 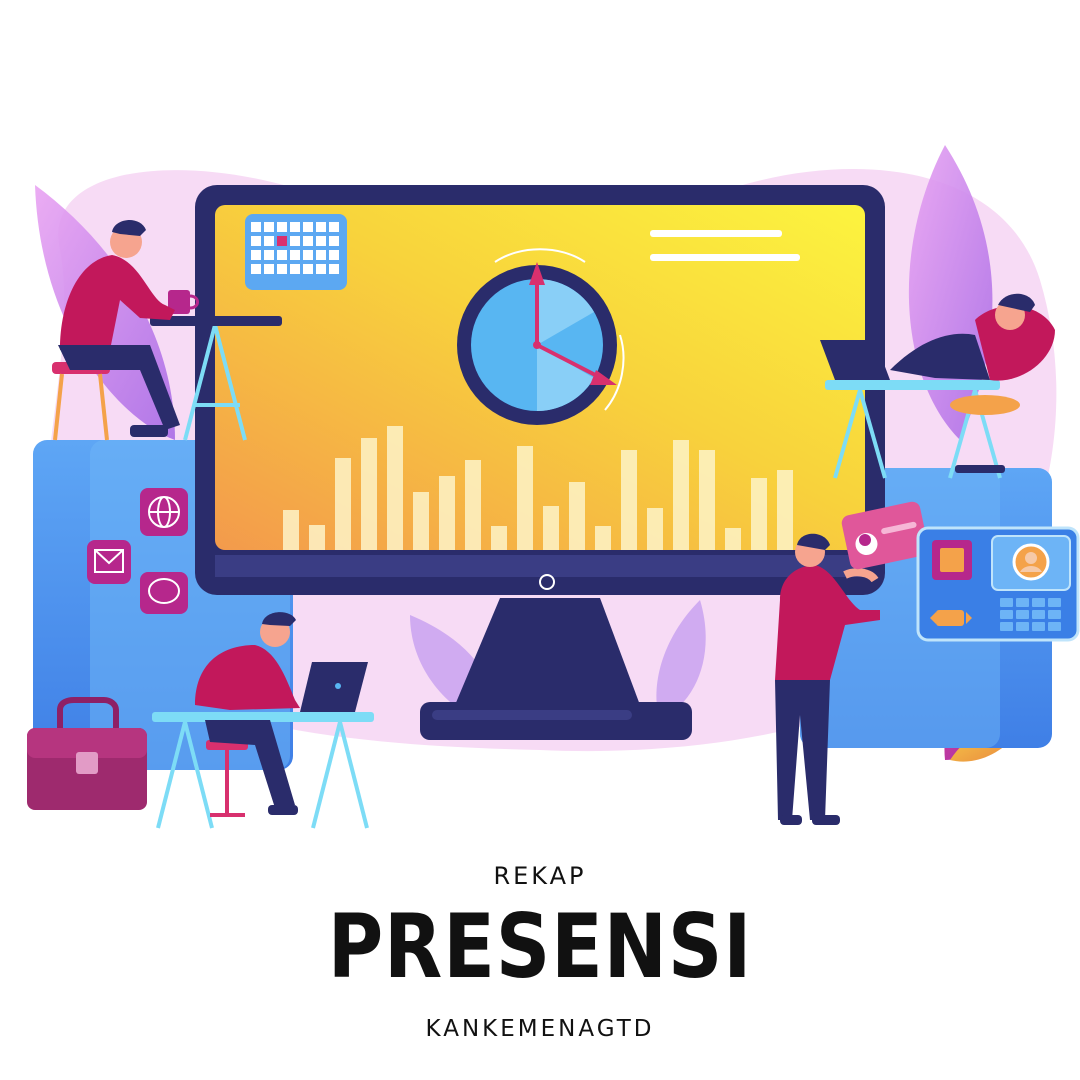 What do you see at coordinates (540, 1029) in the screenshot?
I see `poster-tagline: KANKEMENAGTD` at bounding box center [540, 1029].